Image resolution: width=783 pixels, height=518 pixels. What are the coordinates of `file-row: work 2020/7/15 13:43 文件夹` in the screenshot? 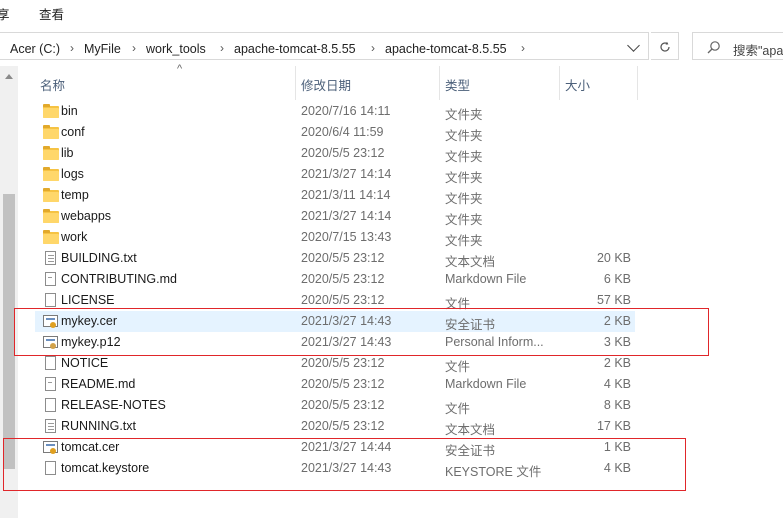 It's located at (335, 237).